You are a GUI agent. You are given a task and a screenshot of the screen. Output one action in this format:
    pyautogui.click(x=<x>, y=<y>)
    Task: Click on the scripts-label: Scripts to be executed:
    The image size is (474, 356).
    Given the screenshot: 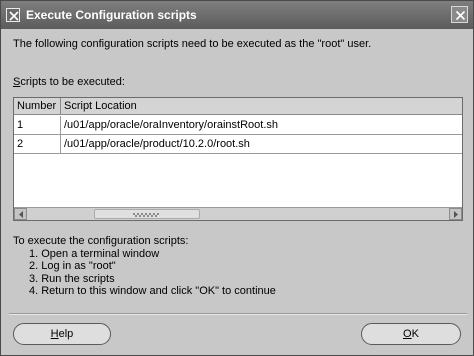 What is the action you would take?
    pyautogui.click(x=69, y=82)
    